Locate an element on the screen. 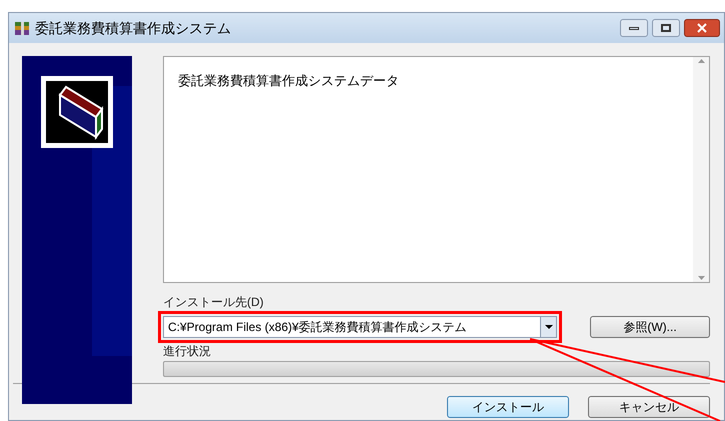  install-path-label: インストール先(D) is located at coordinates (214, 302).